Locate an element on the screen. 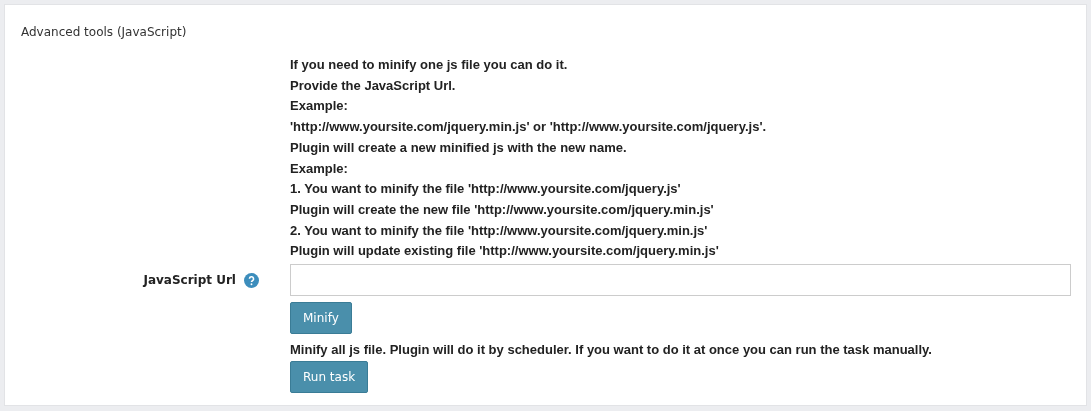 Image resolution: width=1091 pixels, height=411 pixels. description-line: 1. You want to minify the file 'http://www.yoursite.com/jquery.js' is located at coordinates (485, 189).